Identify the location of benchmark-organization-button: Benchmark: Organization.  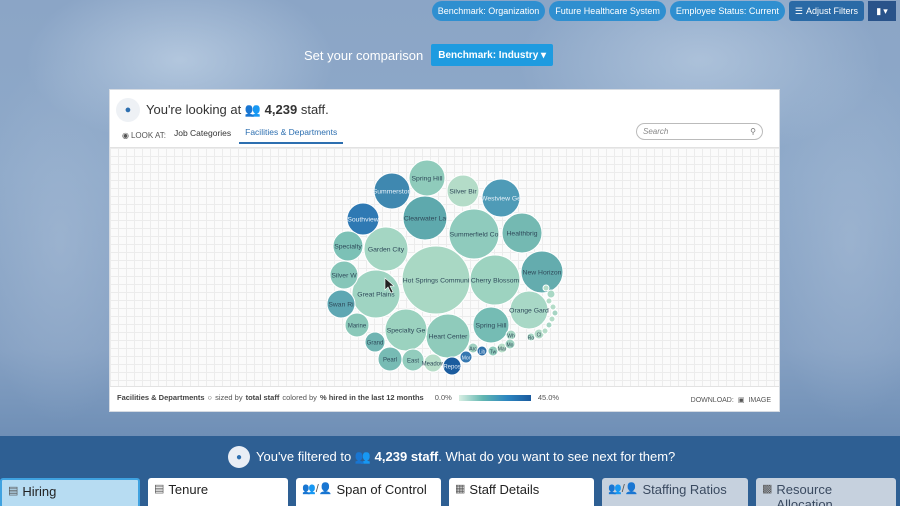
(488, 11).